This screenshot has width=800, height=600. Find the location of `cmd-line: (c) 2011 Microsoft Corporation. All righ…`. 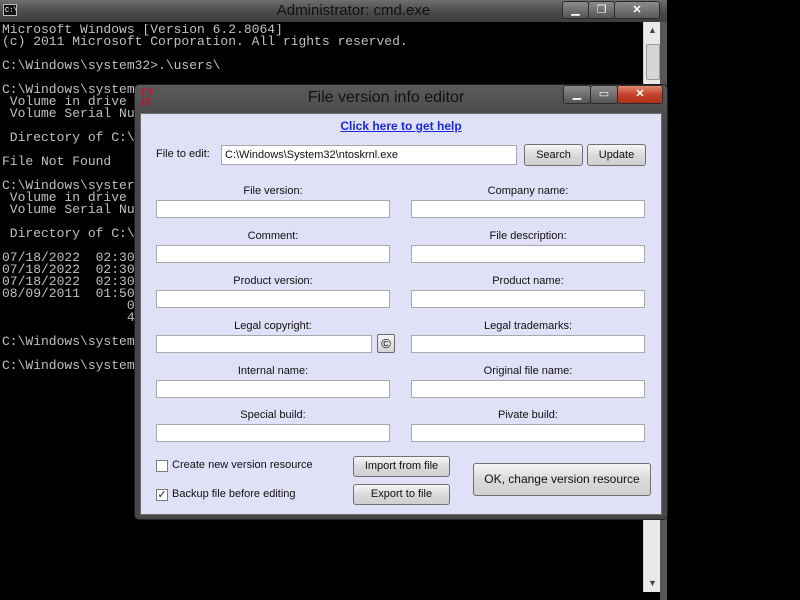

cmd-line: (c) 2011 Microsoft Corporation. All righ… is located at coordinates (205, 41).